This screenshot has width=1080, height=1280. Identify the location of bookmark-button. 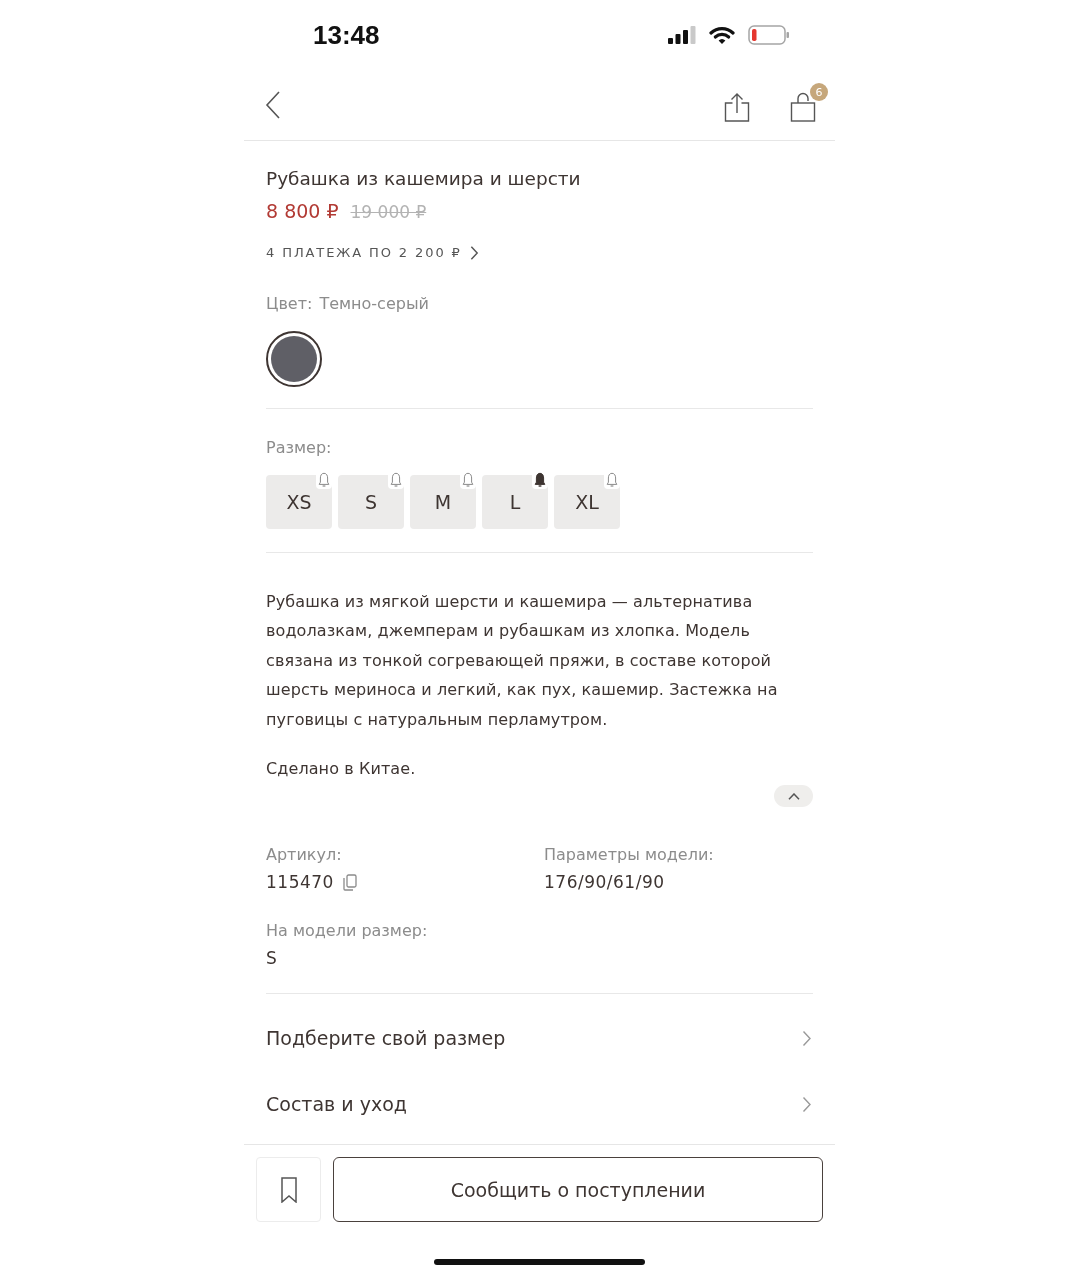
(288, 1190).